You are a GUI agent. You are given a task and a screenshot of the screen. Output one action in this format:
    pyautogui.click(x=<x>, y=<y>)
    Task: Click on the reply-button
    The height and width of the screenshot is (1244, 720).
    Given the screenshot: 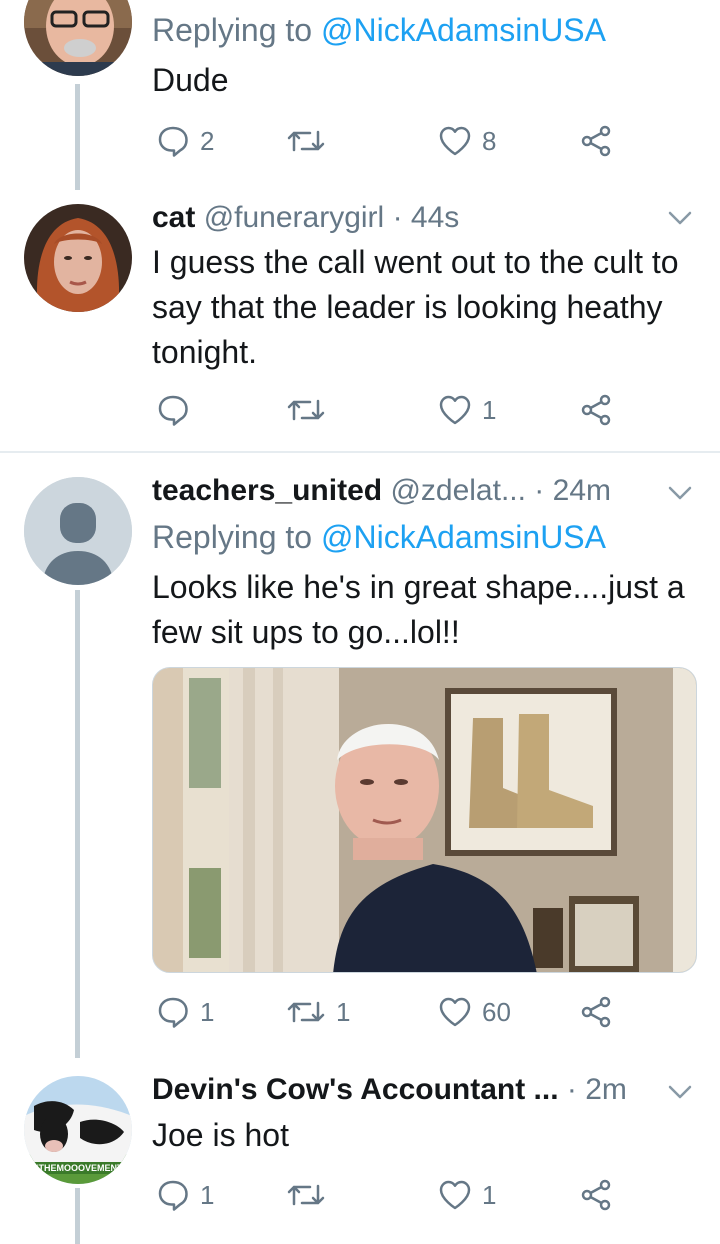 What is the action you would take?
    pyautogui.click(x=178, y=410)
    